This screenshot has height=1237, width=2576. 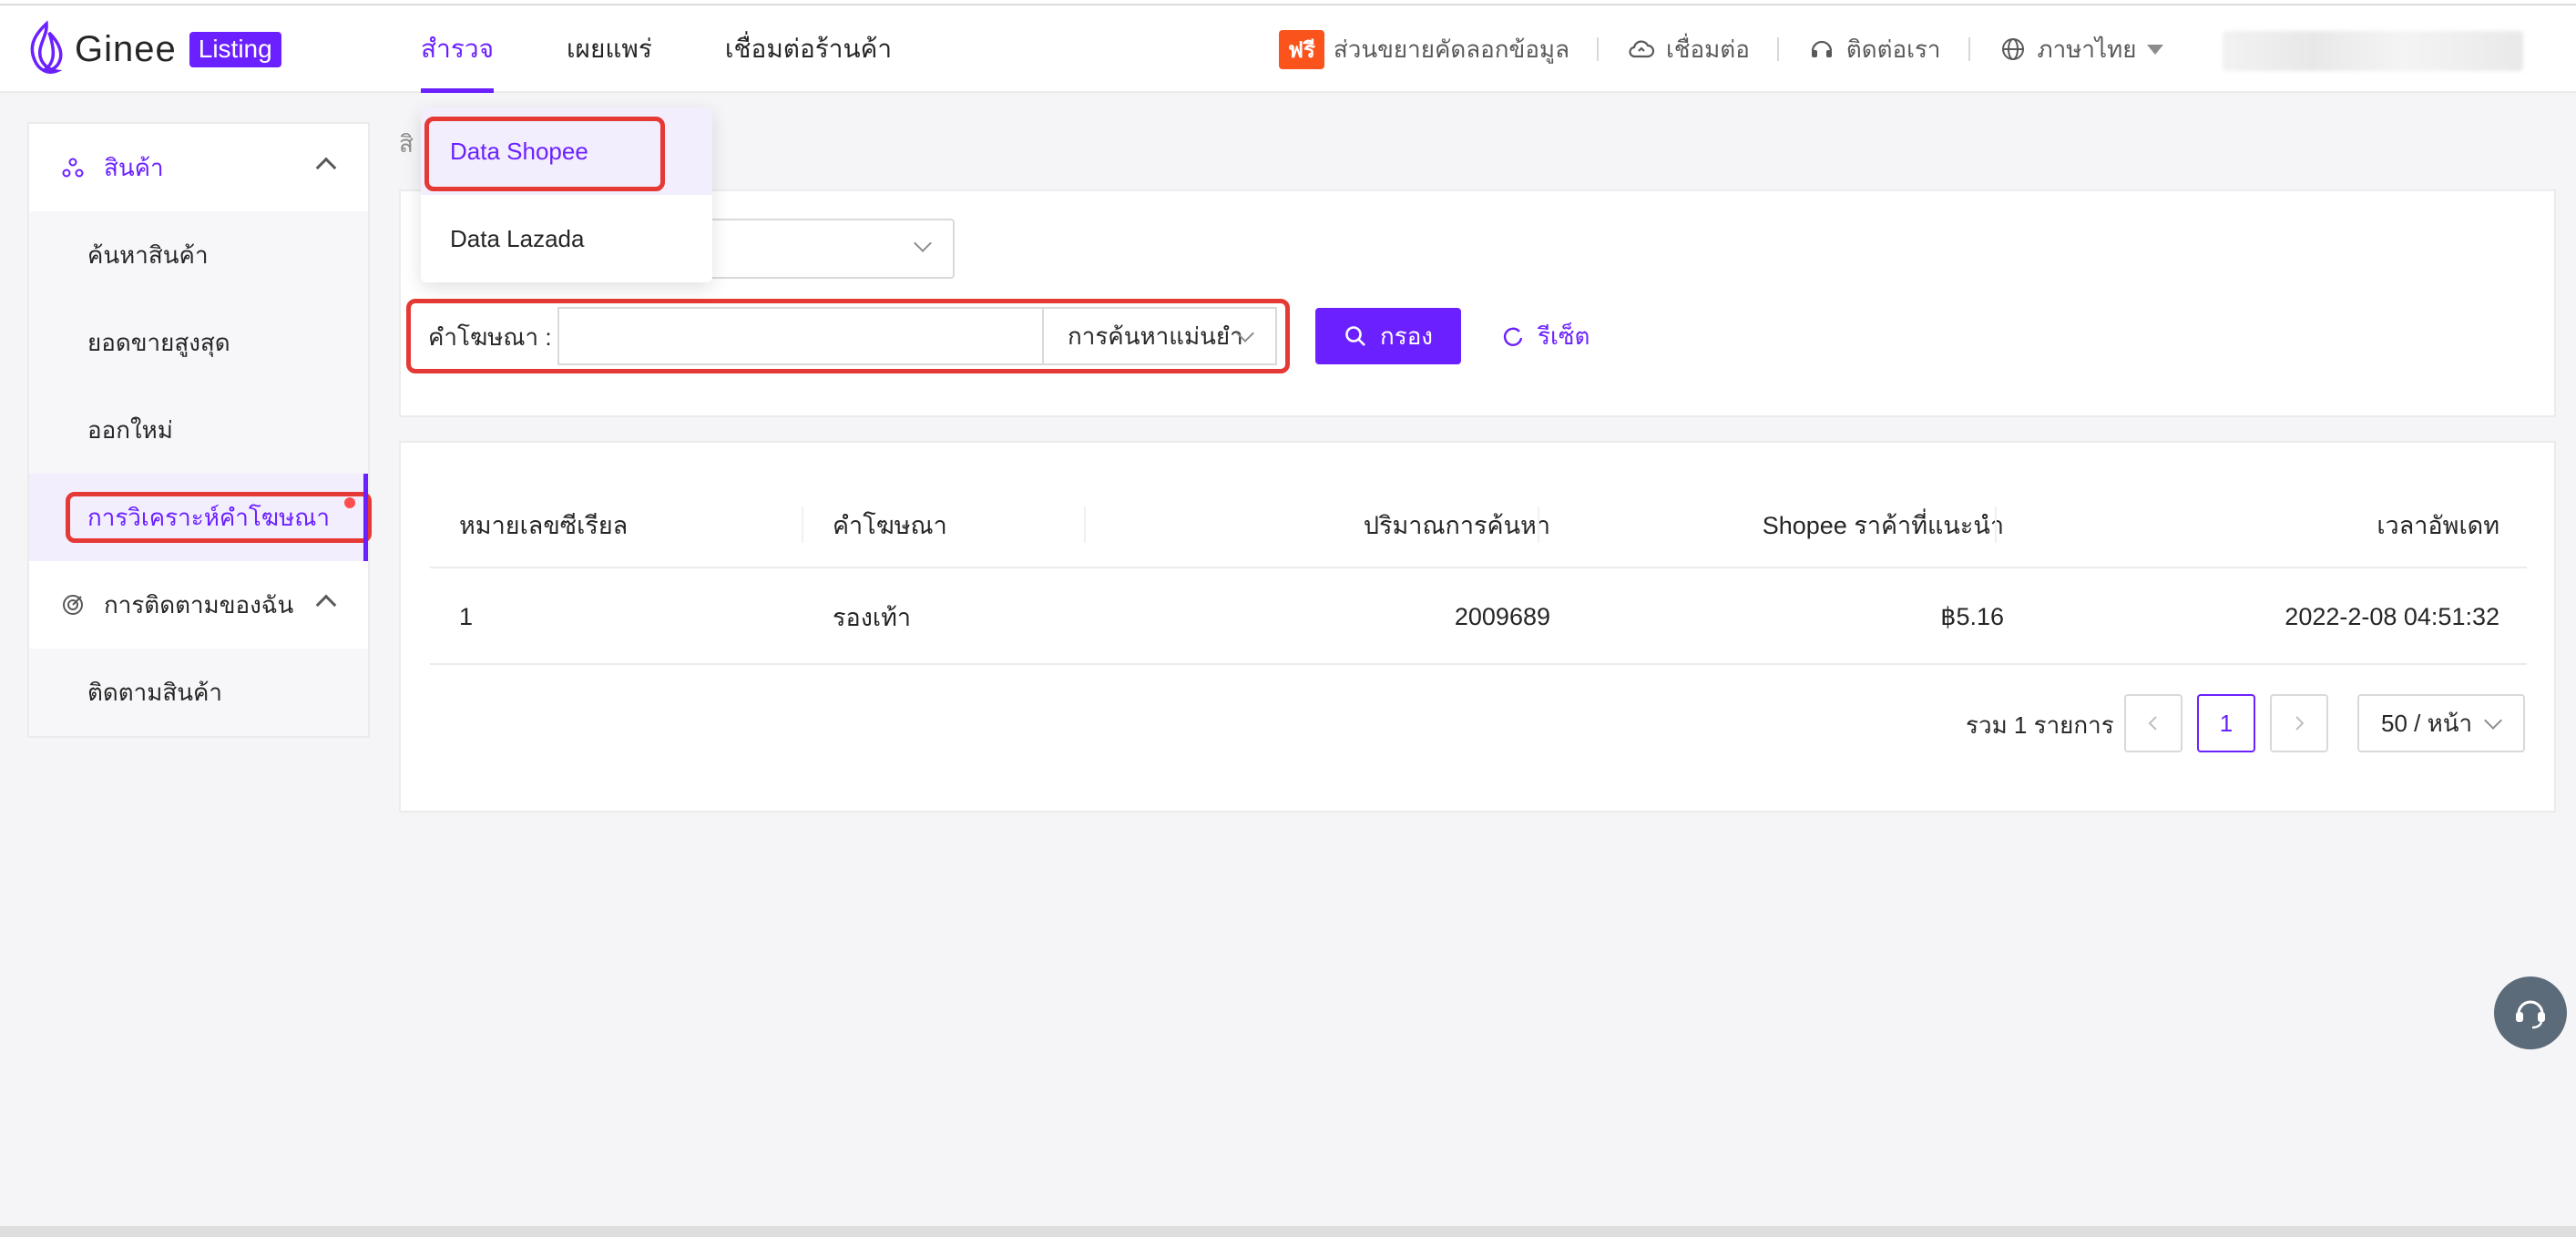 I want to click on sidebar-item-keyword-analysis: การวิเคราะห์คำโฆษณา, so click(x=200, y=517).